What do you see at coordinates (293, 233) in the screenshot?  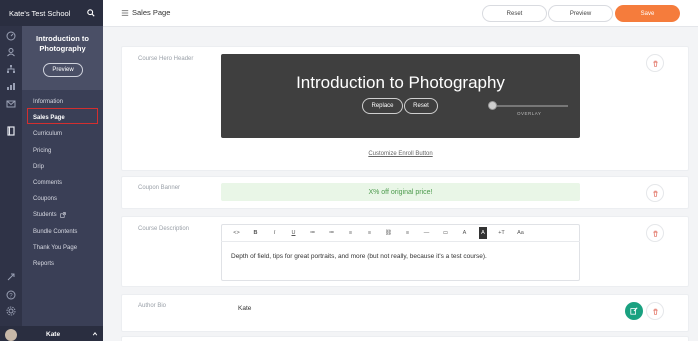 I see `underline-button: U` at bounding box center [293, 233].